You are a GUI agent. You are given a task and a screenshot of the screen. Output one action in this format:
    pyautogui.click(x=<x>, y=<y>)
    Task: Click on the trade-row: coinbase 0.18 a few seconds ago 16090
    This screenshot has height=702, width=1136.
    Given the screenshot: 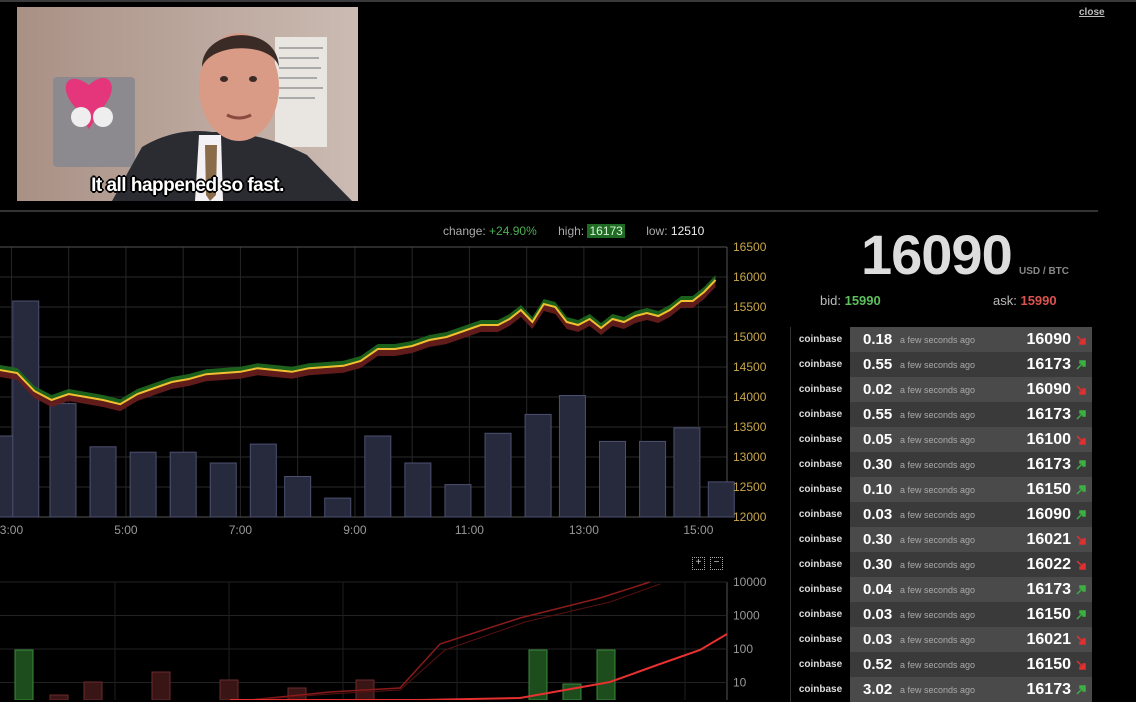 What is the action you would take?
    pyautogui.click(x=941, y=339)
    